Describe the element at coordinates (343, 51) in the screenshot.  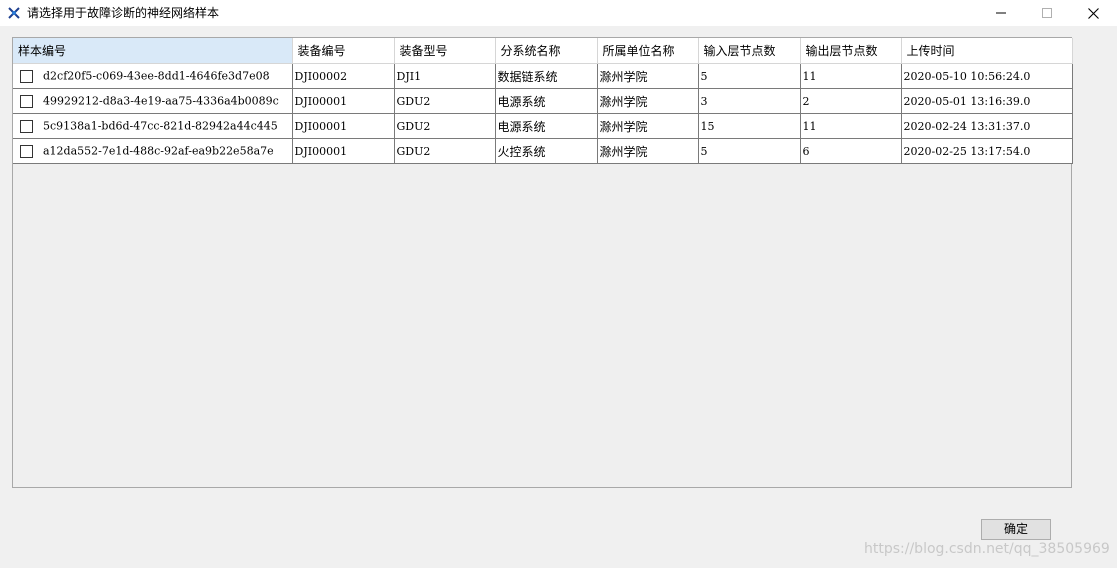
I see `column-header-equipment-id: 装备编号` at that location.